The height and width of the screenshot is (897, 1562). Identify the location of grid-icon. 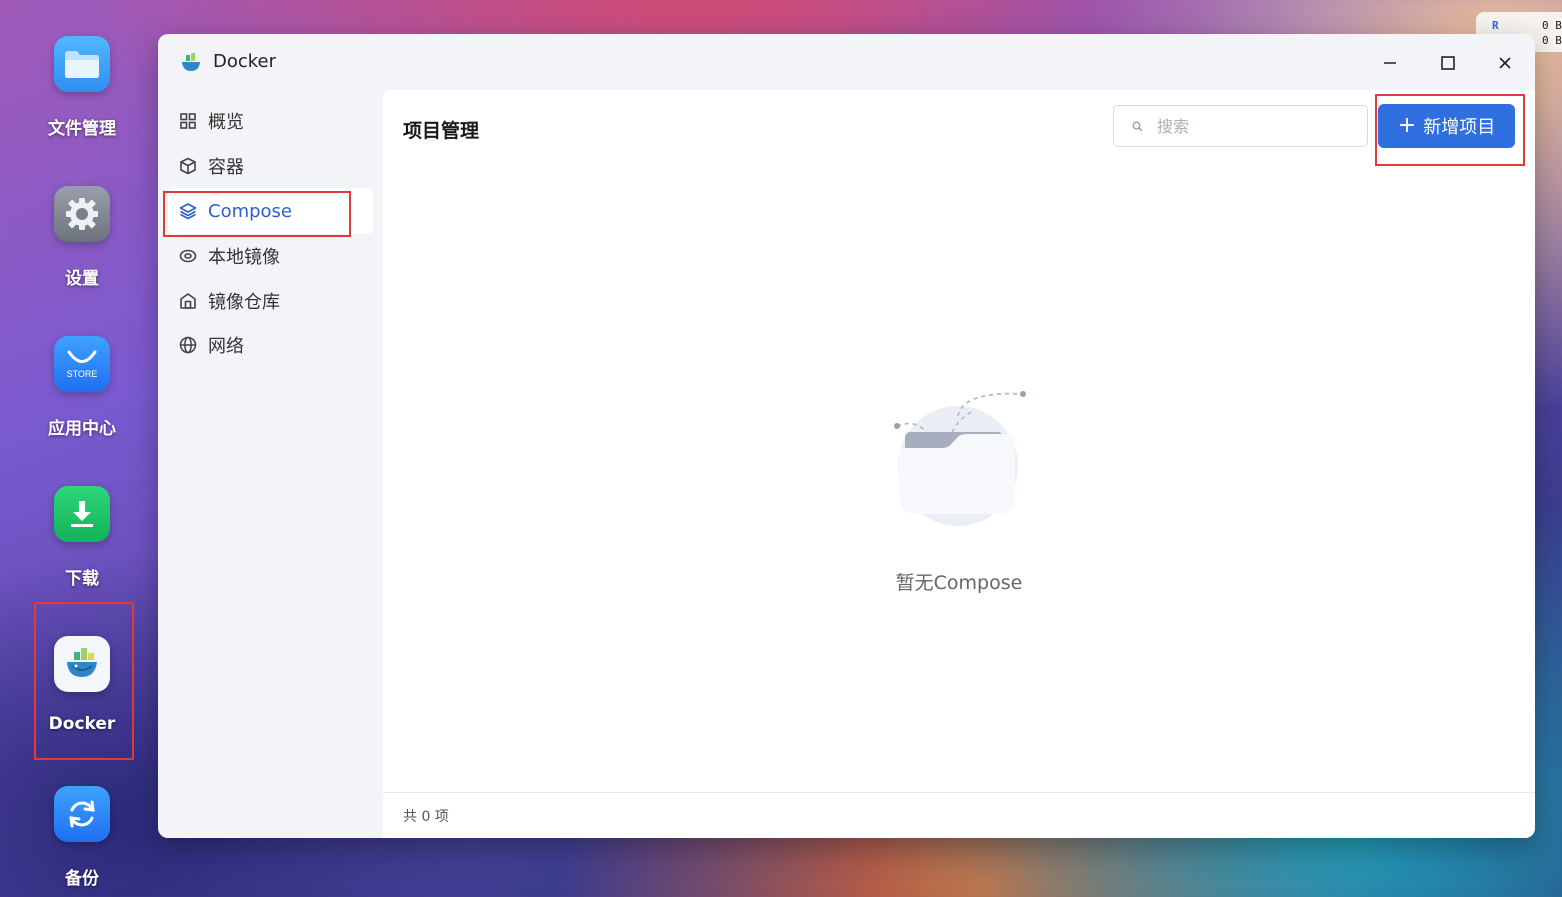
(188, 121).